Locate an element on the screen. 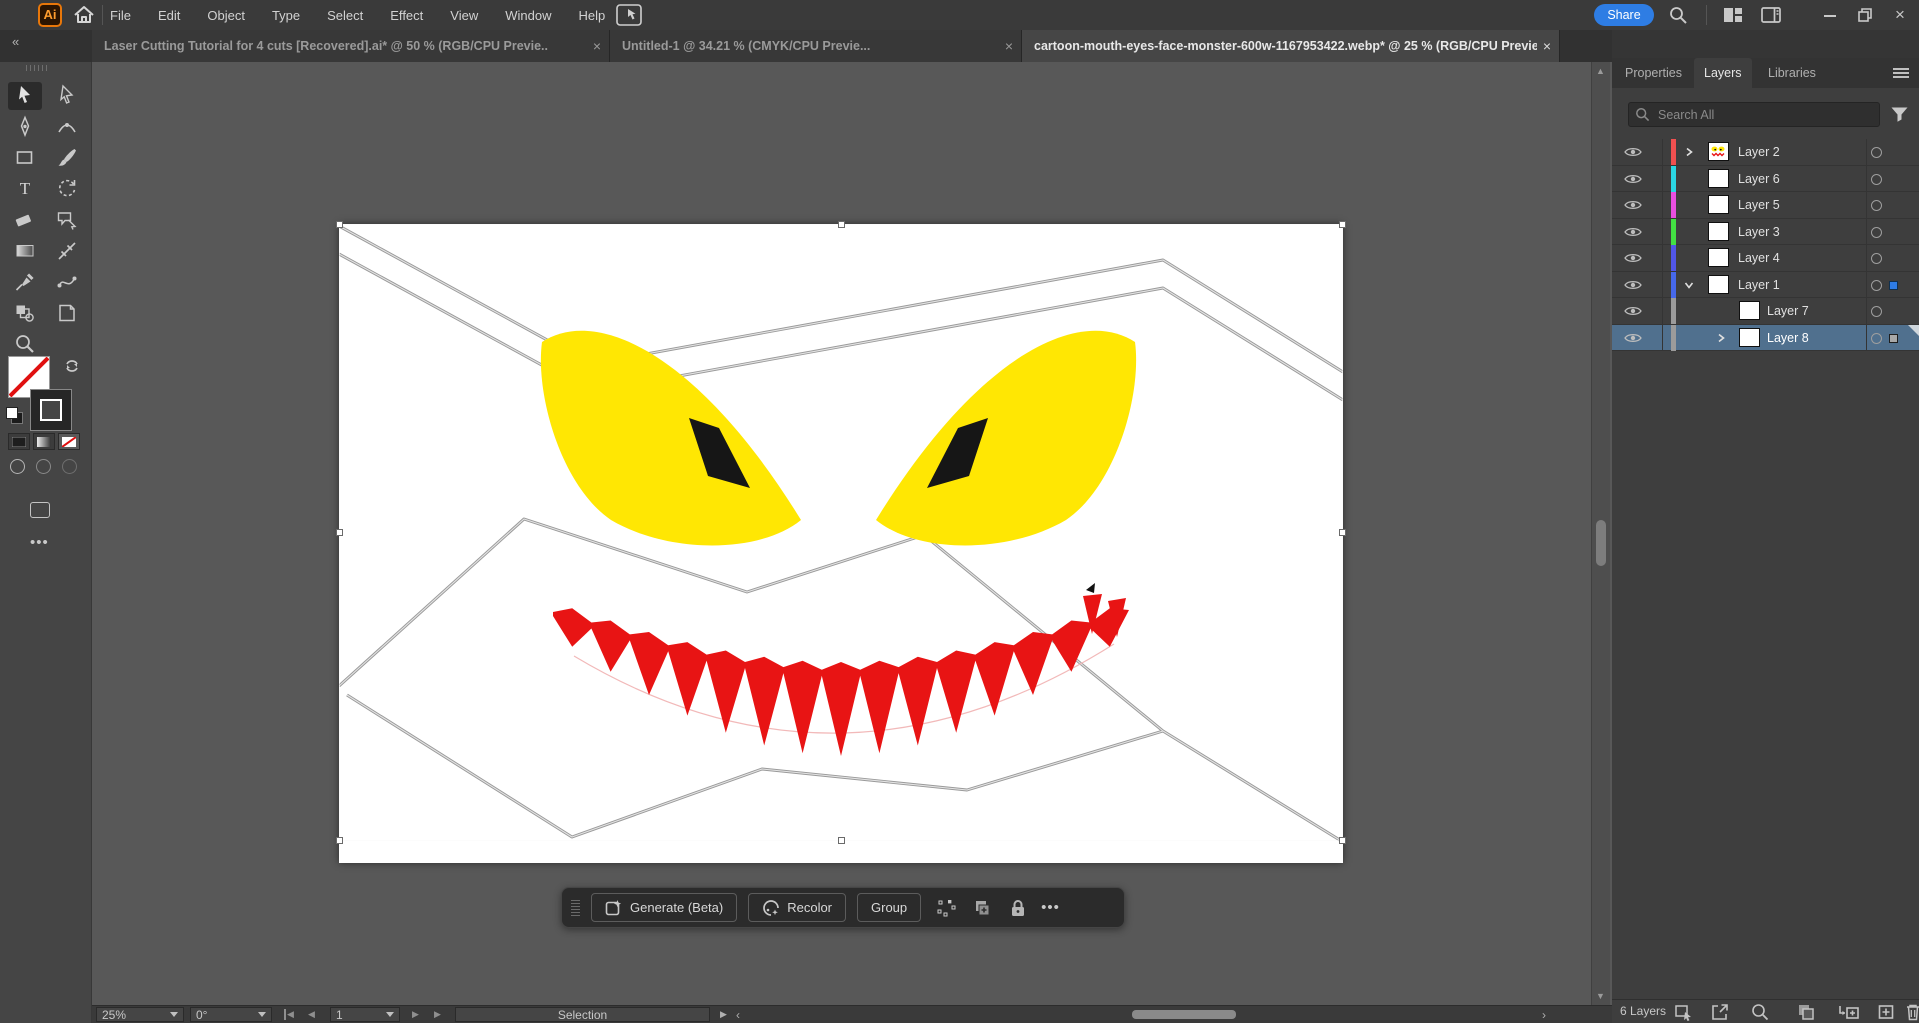 The height and width of the screenshot is (1023, 1919). edit-toolbar-ellipsis: ••• is located at coordinates (39, 542).